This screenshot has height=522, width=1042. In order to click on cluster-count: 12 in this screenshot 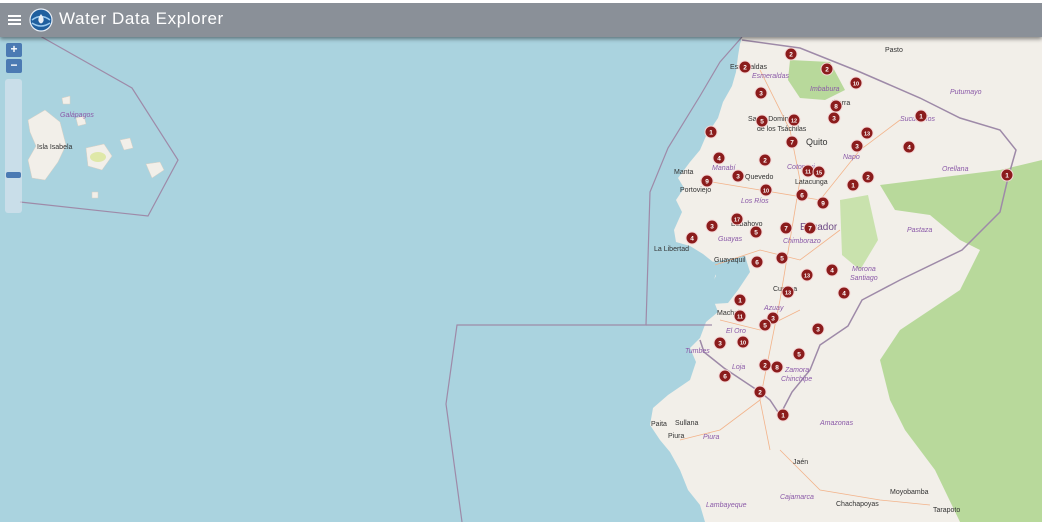, I will do `click(794, 121)`.